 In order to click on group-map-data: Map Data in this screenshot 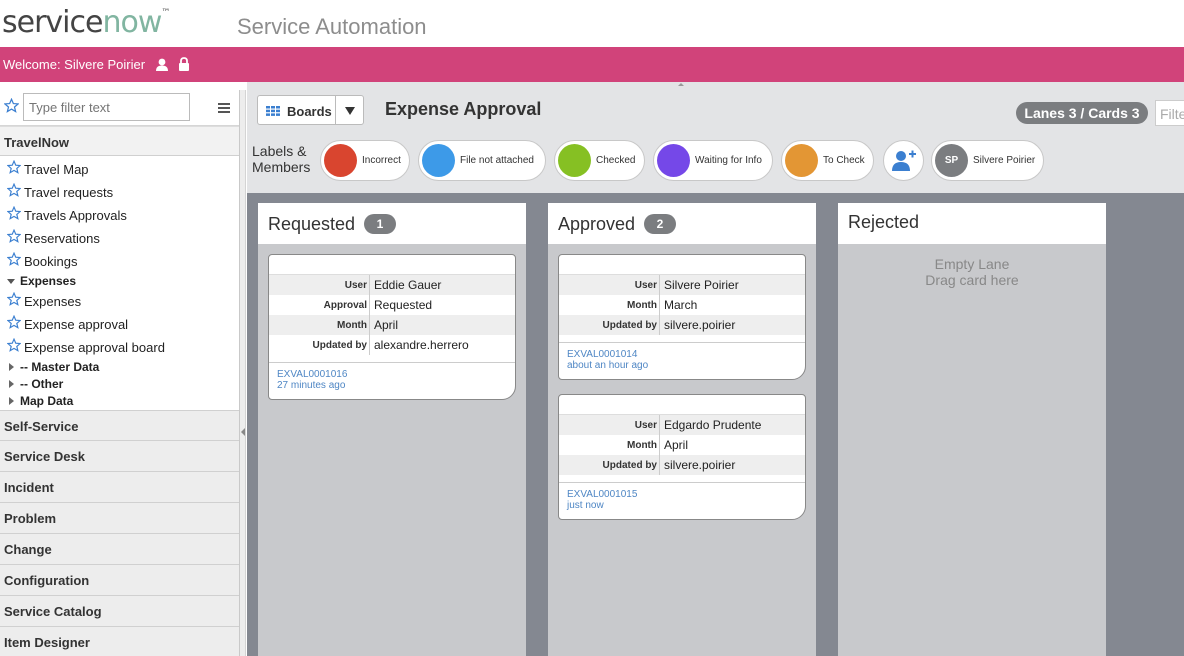, I will do `click(119, 401)`.